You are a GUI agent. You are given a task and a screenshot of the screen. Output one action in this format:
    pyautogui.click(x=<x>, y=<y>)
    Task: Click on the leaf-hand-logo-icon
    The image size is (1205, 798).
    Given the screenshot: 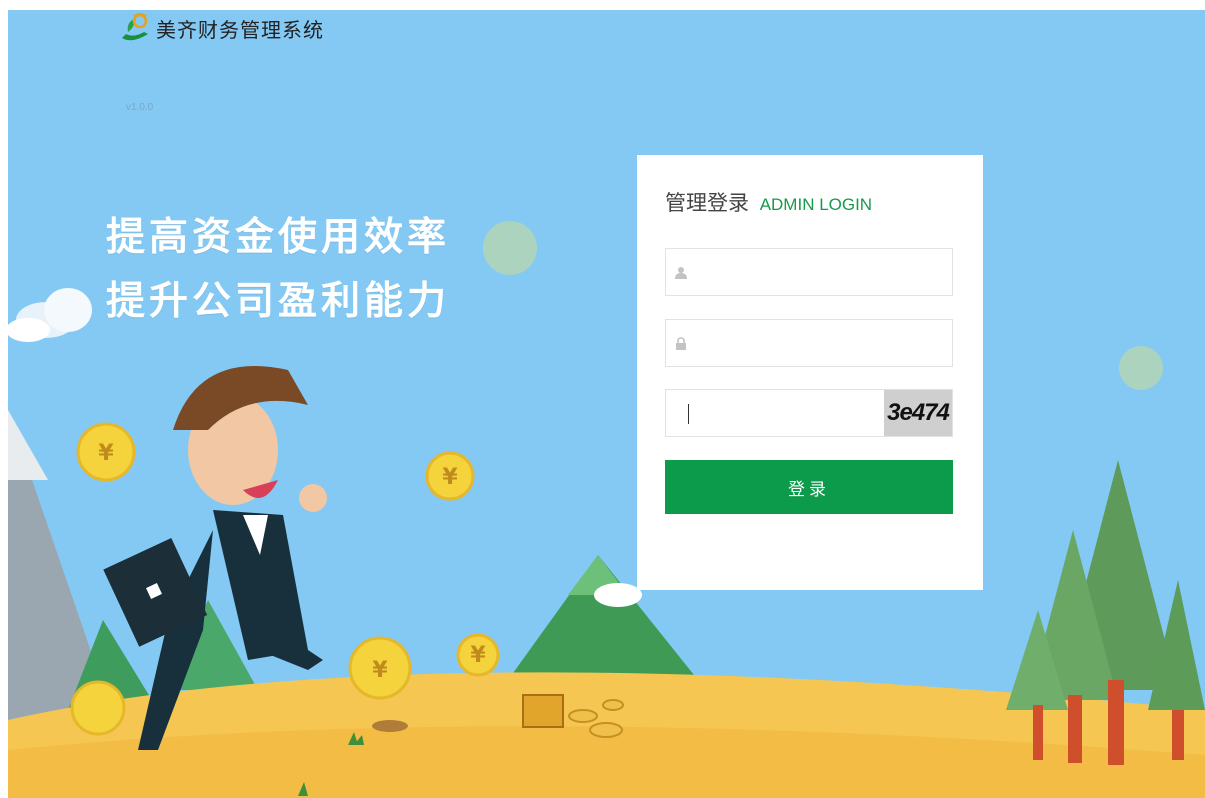 What is the action you would take?
    pyautogui.click(x=135, y=27)
    